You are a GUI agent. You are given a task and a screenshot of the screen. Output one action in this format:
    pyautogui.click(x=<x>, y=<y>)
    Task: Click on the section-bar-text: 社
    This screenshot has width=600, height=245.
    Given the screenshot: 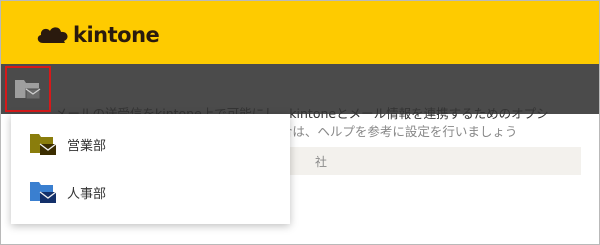 What is the action you would take?
    pyautogui.click(x=321, y=162)
    